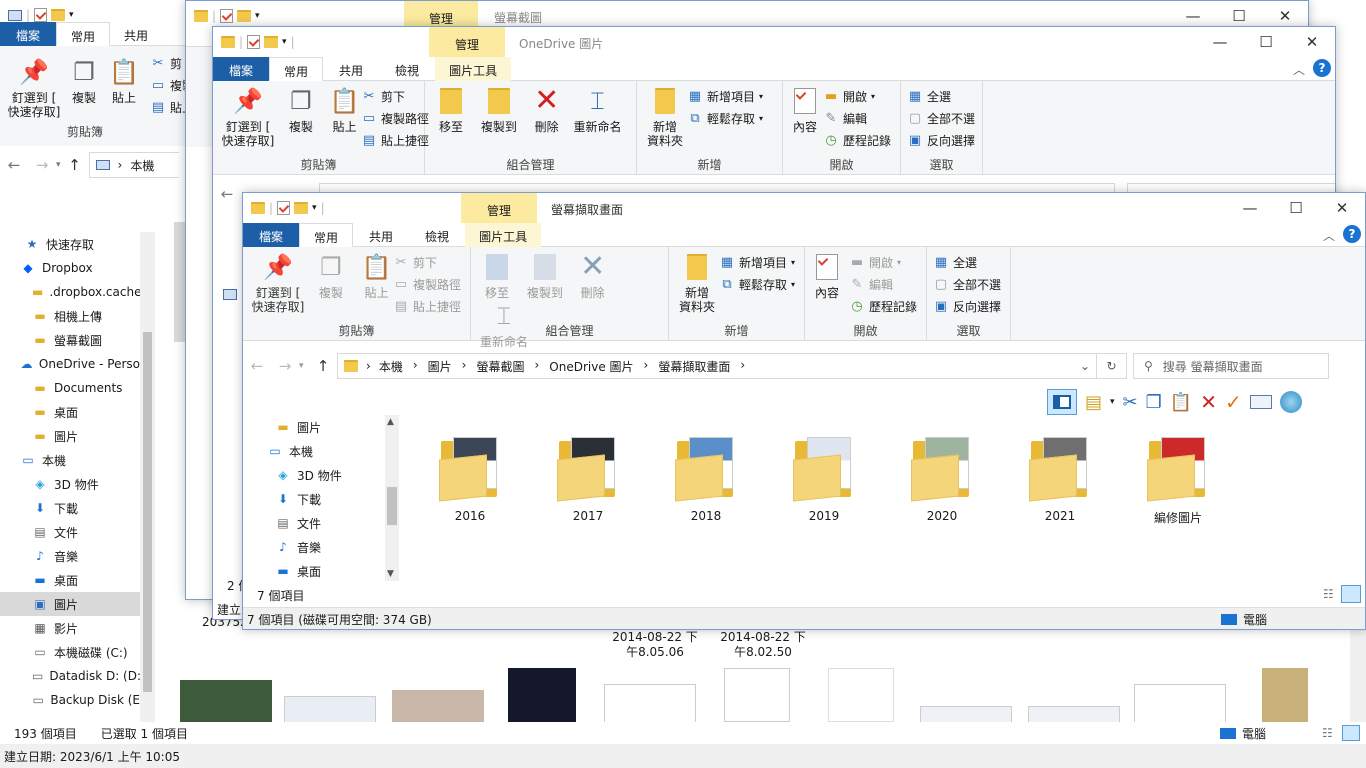 This screenshot has width=1366, height=768. What do you see at coordinates (805, 109) in the screenshot?
I see `properties-button: 內容` at bounding box center [805, 109].